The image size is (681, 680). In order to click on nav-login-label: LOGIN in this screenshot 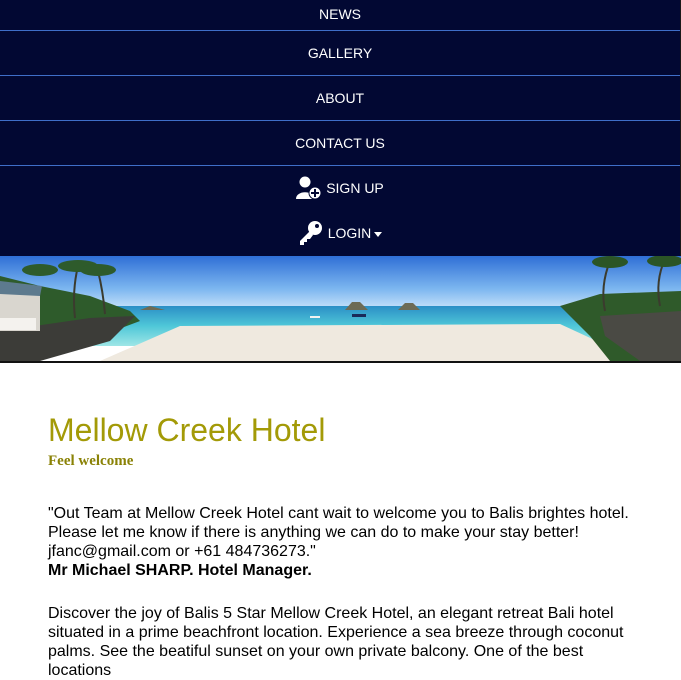, I will do `click(349, 233)`.